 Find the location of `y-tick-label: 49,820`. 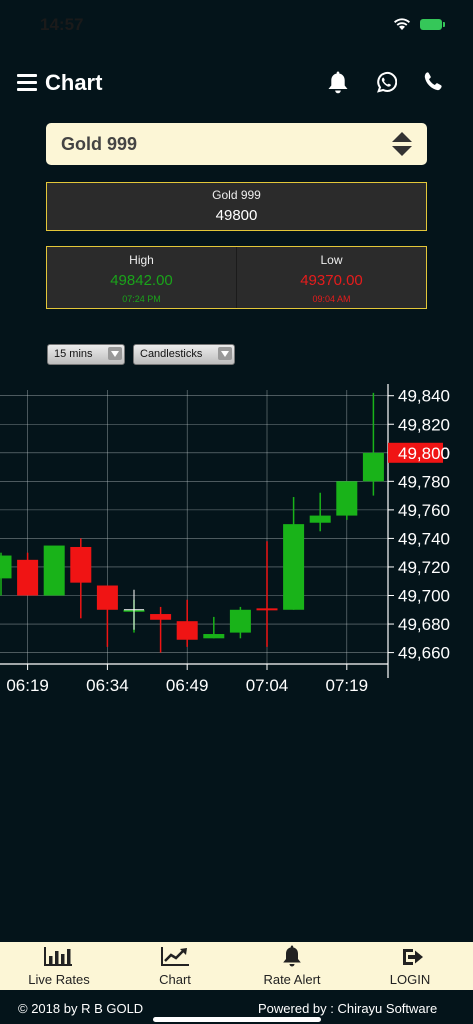

y-tick-label: 49,820 is located at coordinates (424, 424).